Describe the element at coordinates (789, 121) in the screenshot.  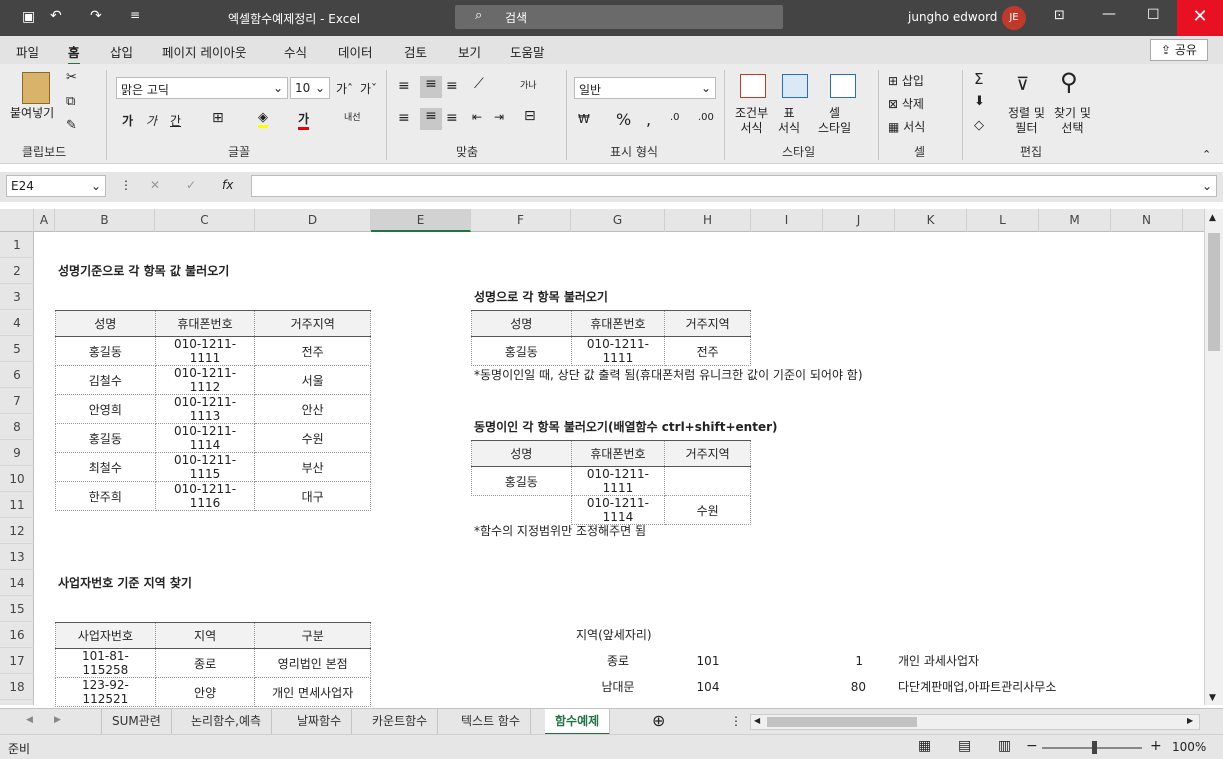
I see `format-table-button: 표 서식` at that location.